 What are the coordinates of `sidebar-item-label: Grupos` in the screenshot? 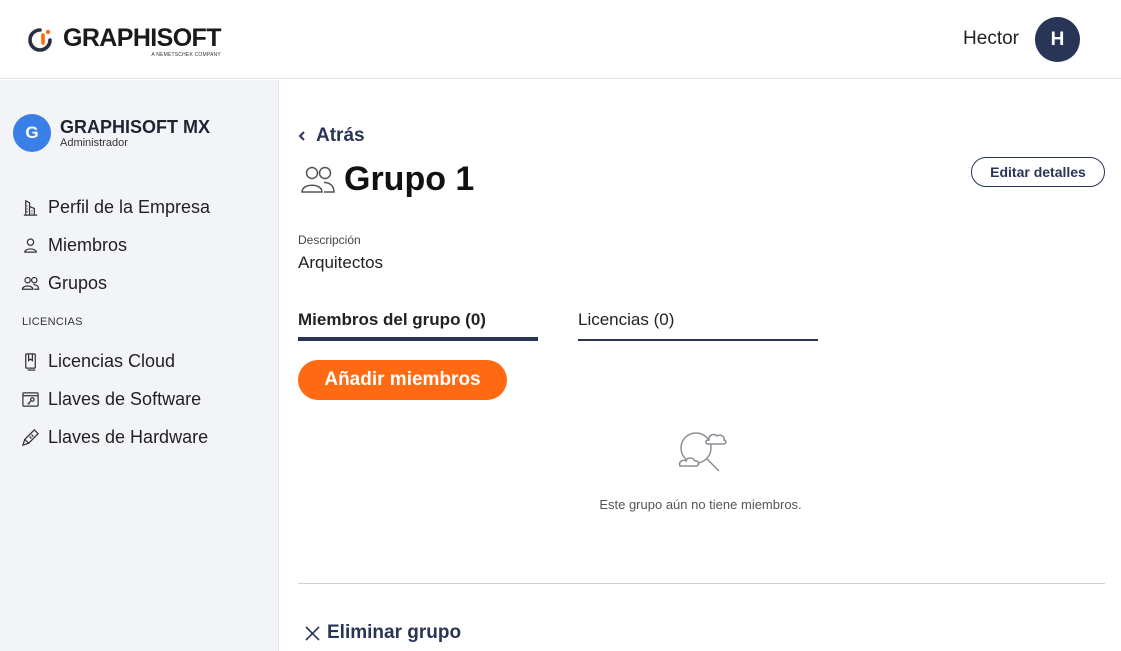 It's located at (78, 282).